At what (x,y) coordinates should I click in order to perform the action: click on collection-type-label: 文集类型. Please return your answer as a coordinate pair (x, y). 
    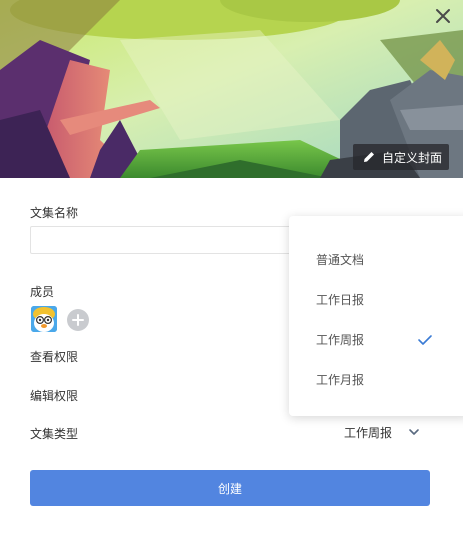
    Looking at the image, I should click on (54, 434).